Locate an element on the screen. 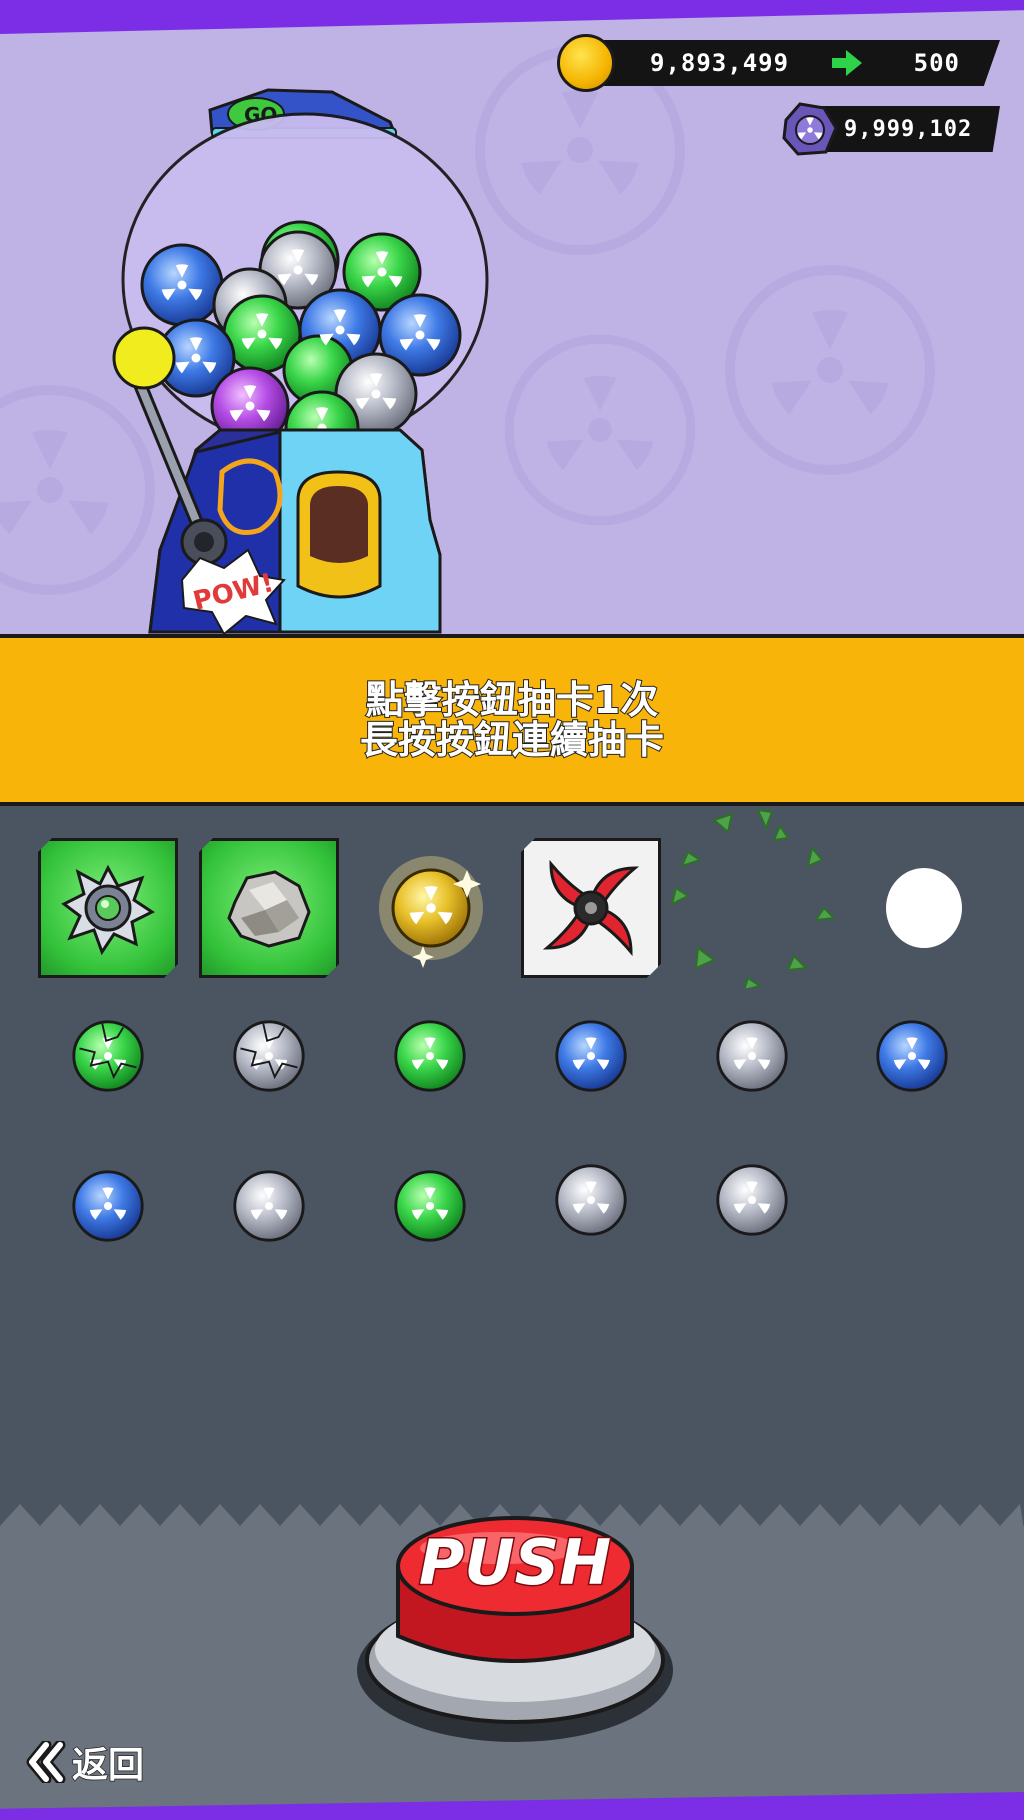  red-shuriken-icon is located at coordinates (591, 908).